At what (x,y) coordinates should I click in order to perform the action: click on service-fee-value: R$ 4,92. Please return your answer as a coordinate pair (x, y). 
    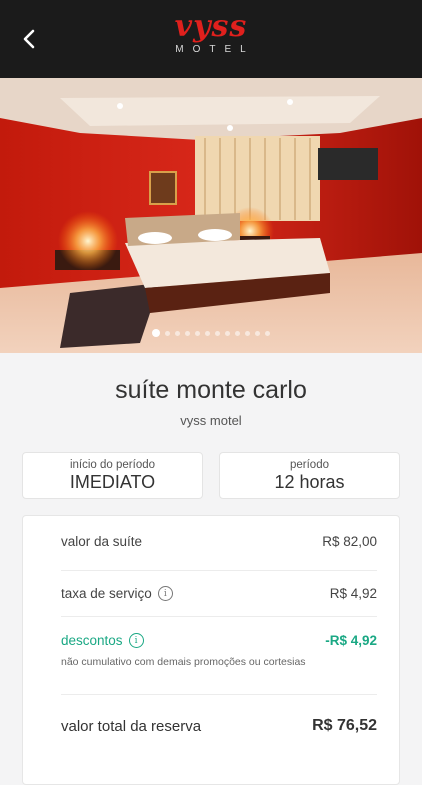
    Looking at the image, I should click on (353, 593).